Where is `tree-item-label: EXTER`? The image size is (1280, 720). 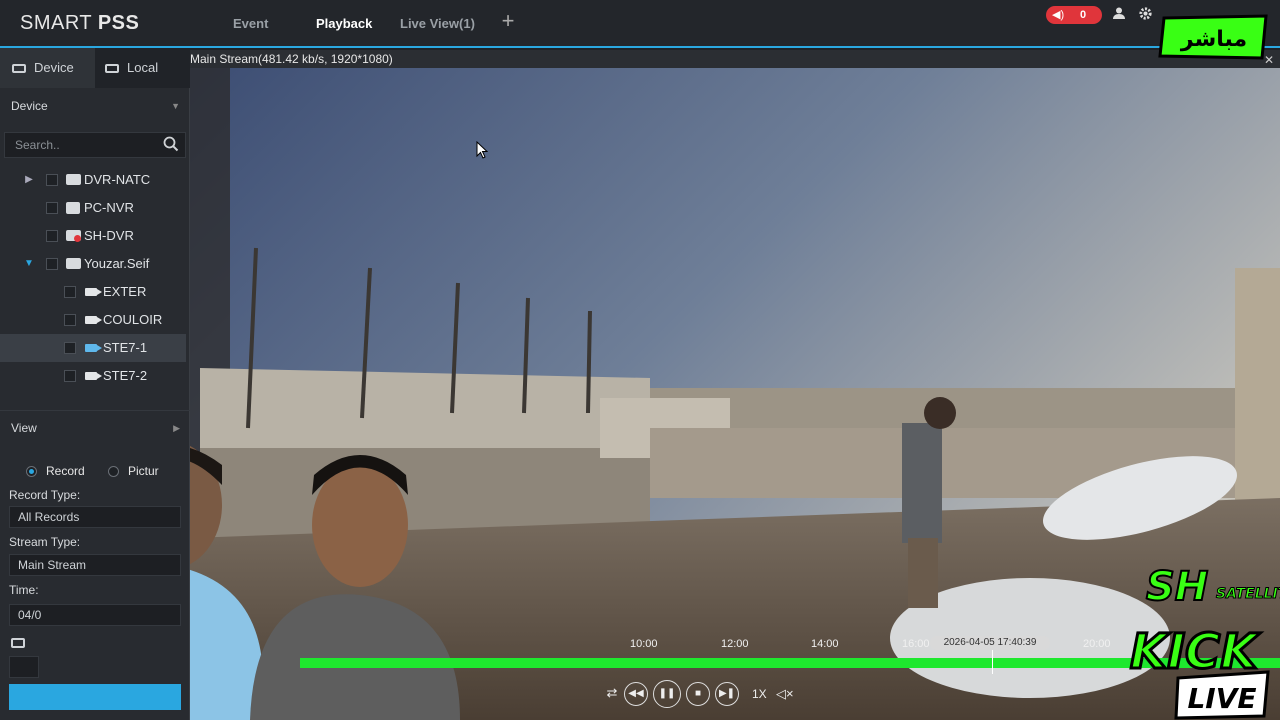 tree-item-label: EXTER is located at coordinates (125, 291).